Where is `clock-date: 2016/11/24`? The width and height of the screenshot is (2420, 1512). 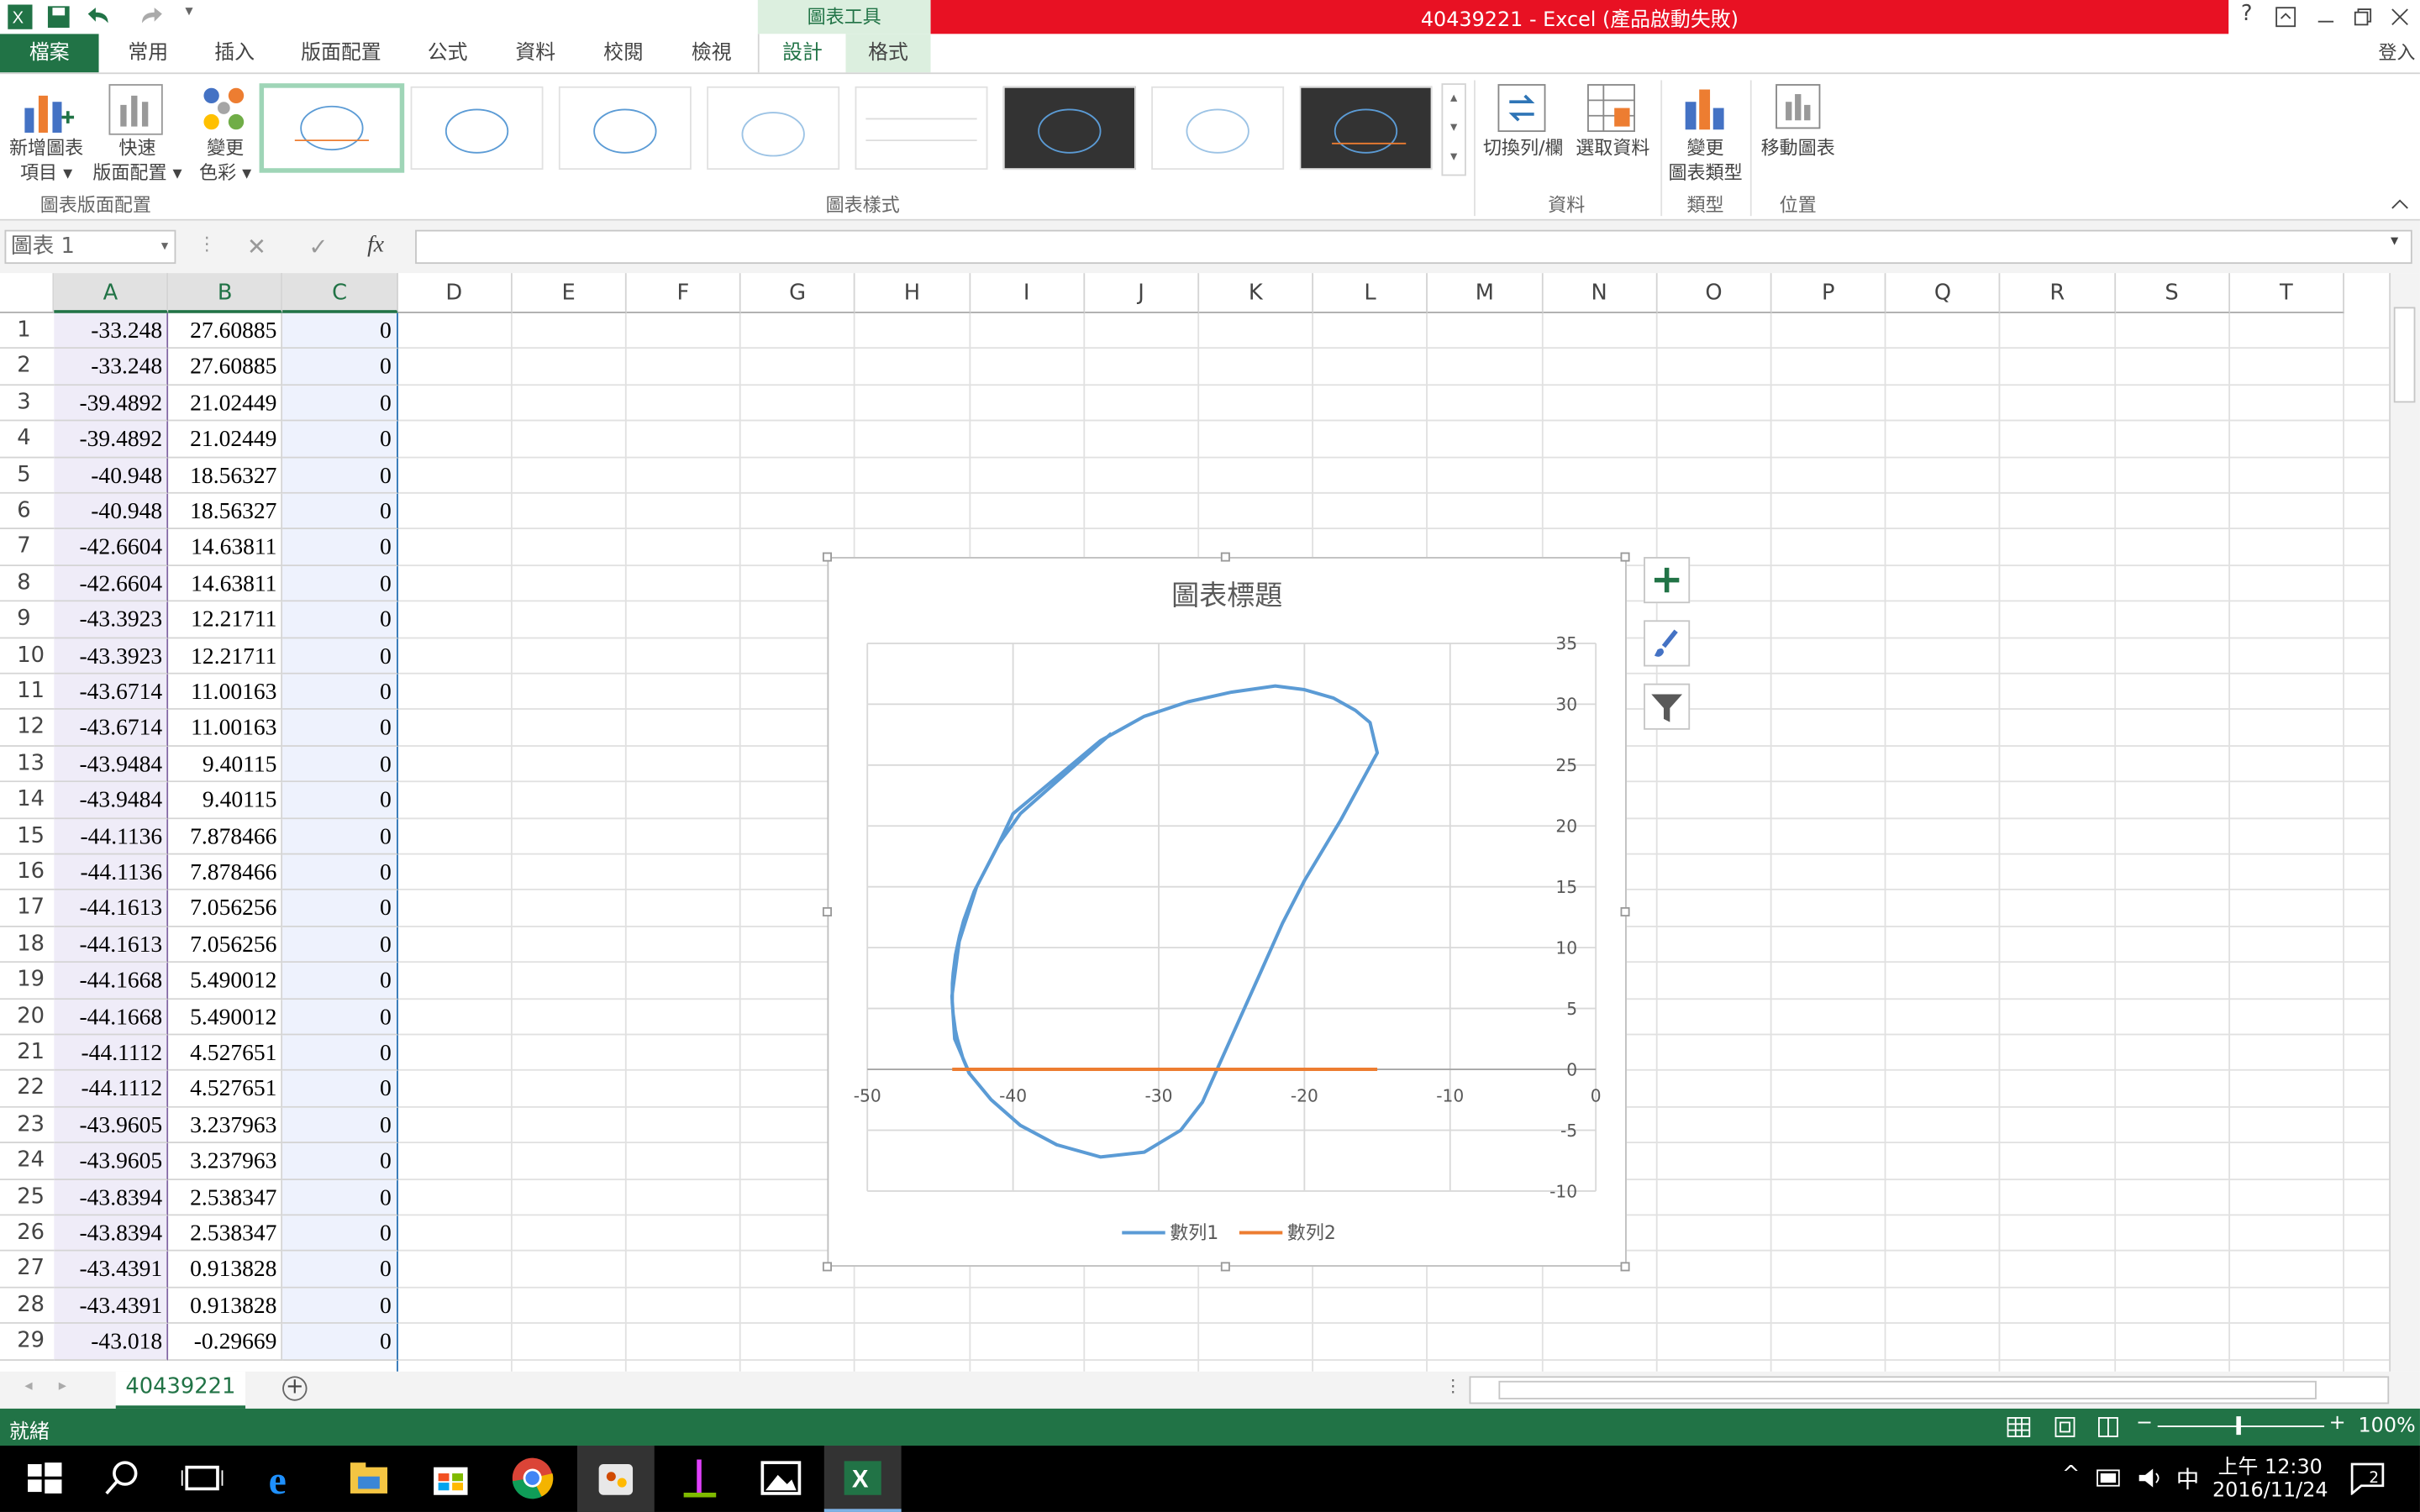
clock-date: 2016/11/24 is located at coordinates (2270, 1491).